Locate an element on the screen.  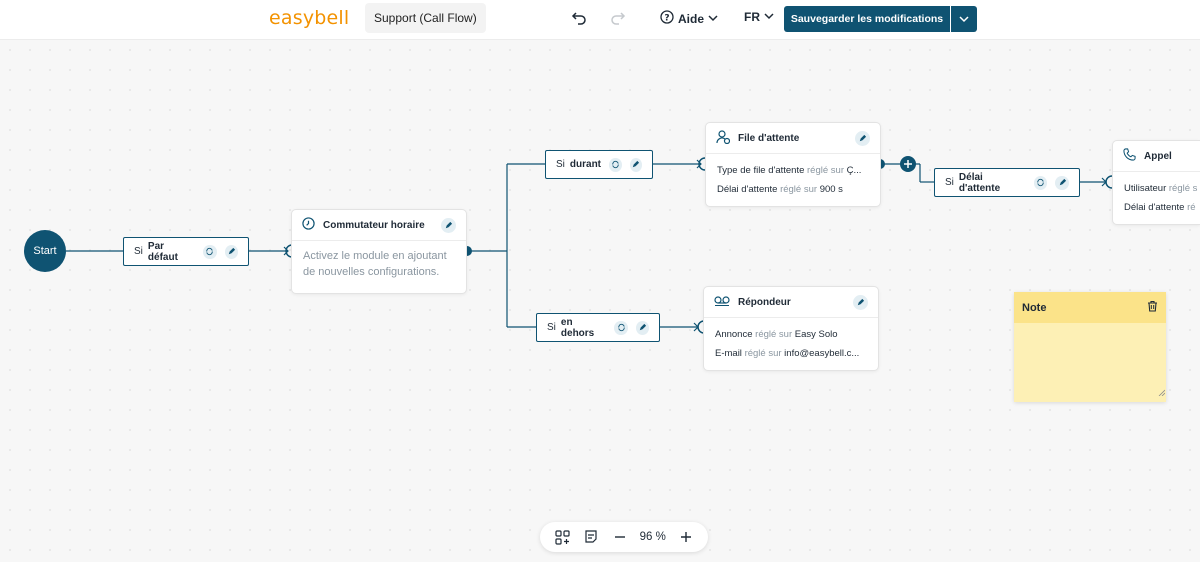
trash-icon is located at coordinates (1152, 307).